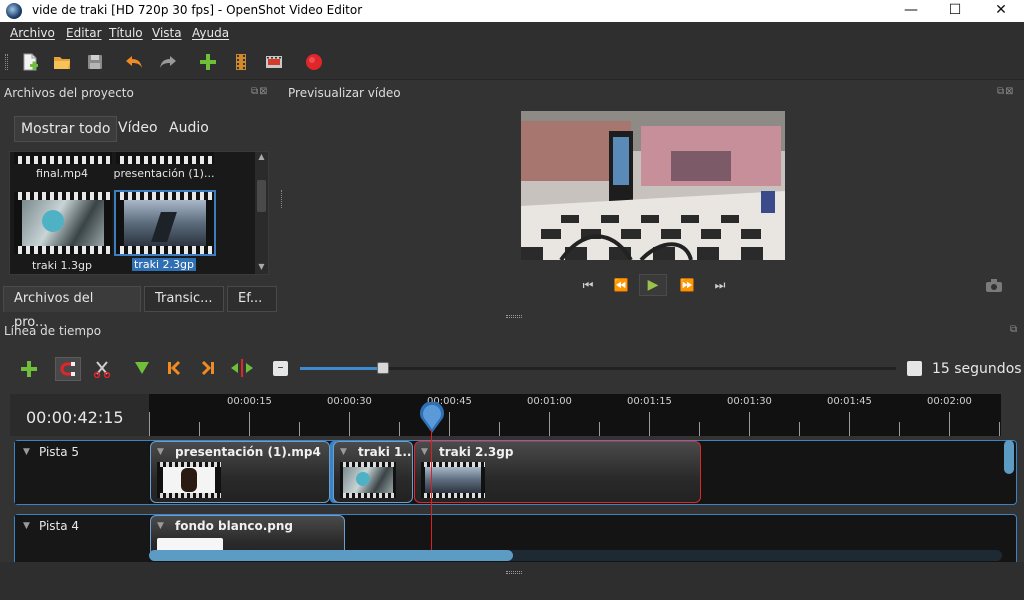 The width and height of the screenshot is (1024, 600). I want to click on timeline-horizontal-scrollbar, so click(575, 555).